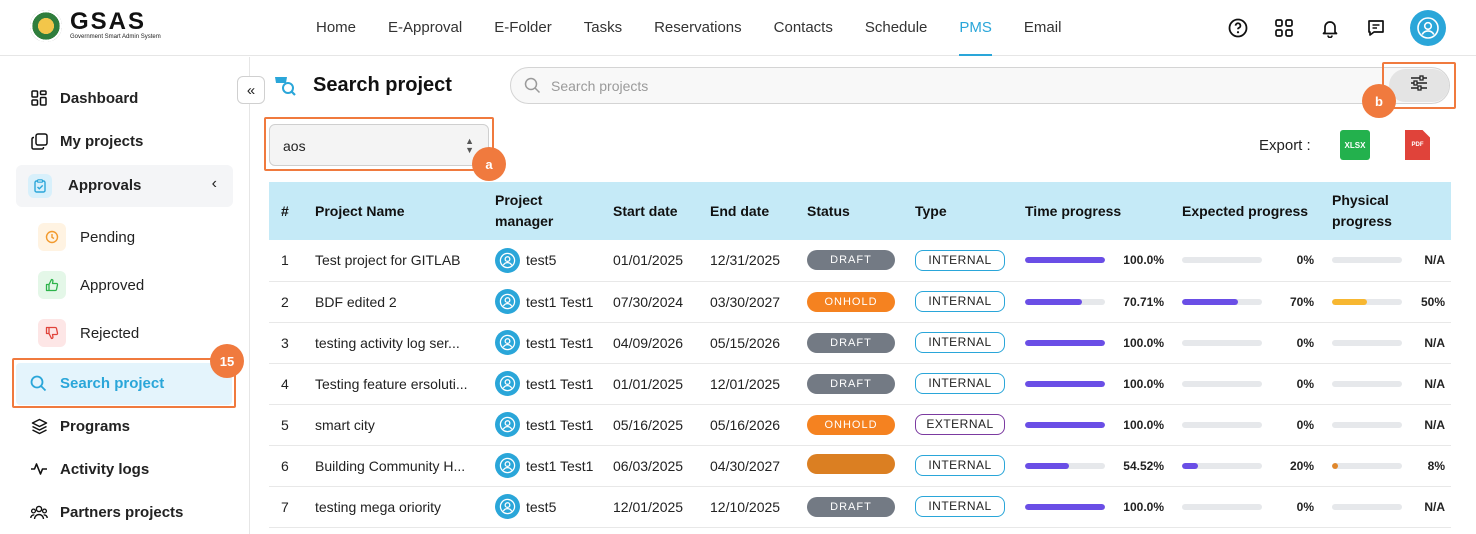 The width and height of the screenshot is (1476, 534). I want to click on project-name: BDF edited 2, so click(393, 301).